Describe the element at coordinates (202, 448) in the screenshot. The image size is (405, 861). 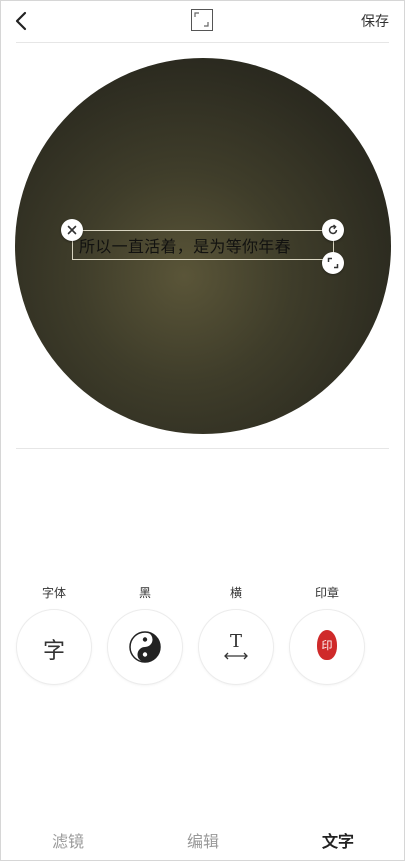
I see `mid-divider` at that location.